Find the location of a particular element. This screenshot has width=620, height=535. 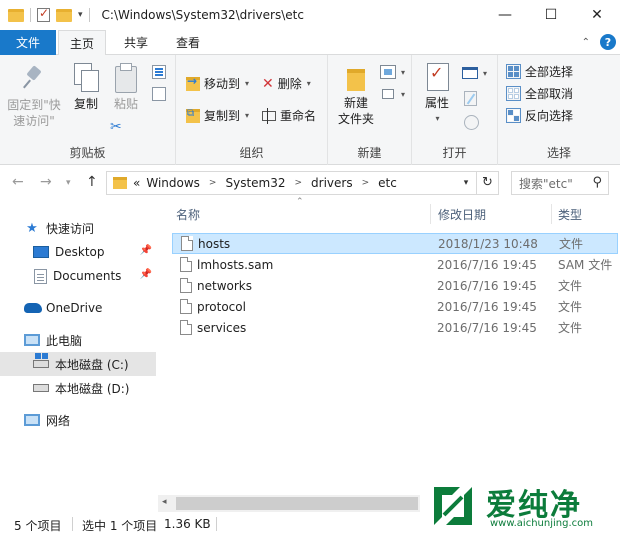

properties-button: 属性 ▾ is located at coordinates (437, 95).